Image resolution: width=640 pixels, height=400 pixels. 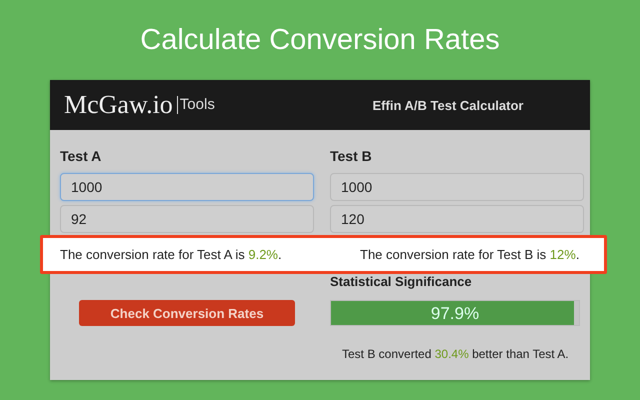 I want to click on significance-reading: 97.9%, so click(x=455, y=314).